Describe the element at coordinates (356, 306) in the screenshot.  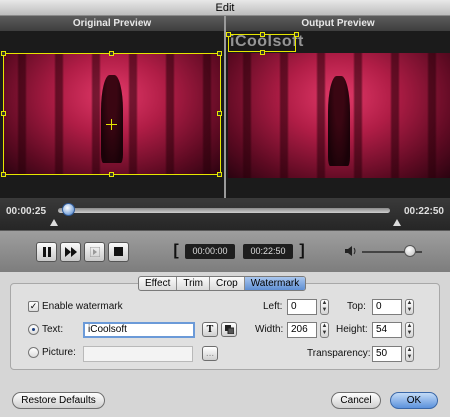
I see `top-label: Top:` at that location.